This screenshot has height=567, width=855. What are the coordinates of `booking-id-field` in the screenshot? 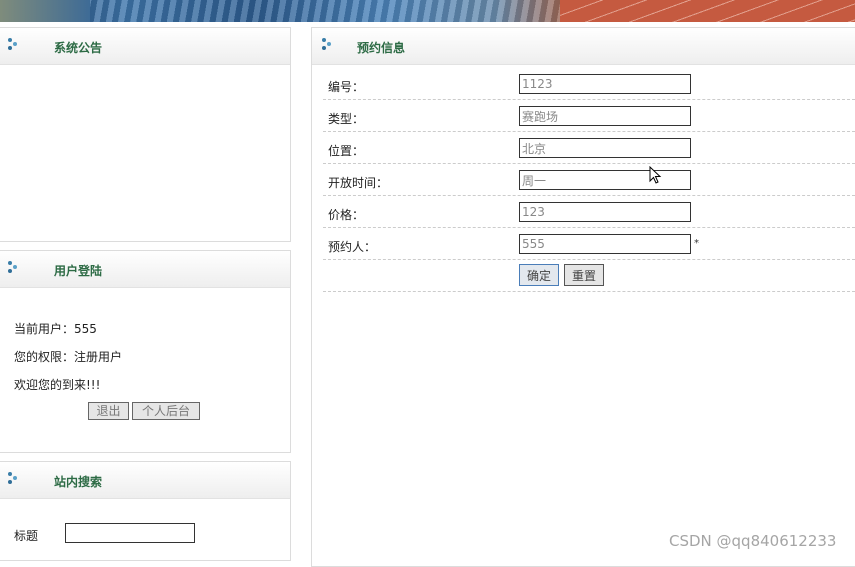 It's located at (605, 84).